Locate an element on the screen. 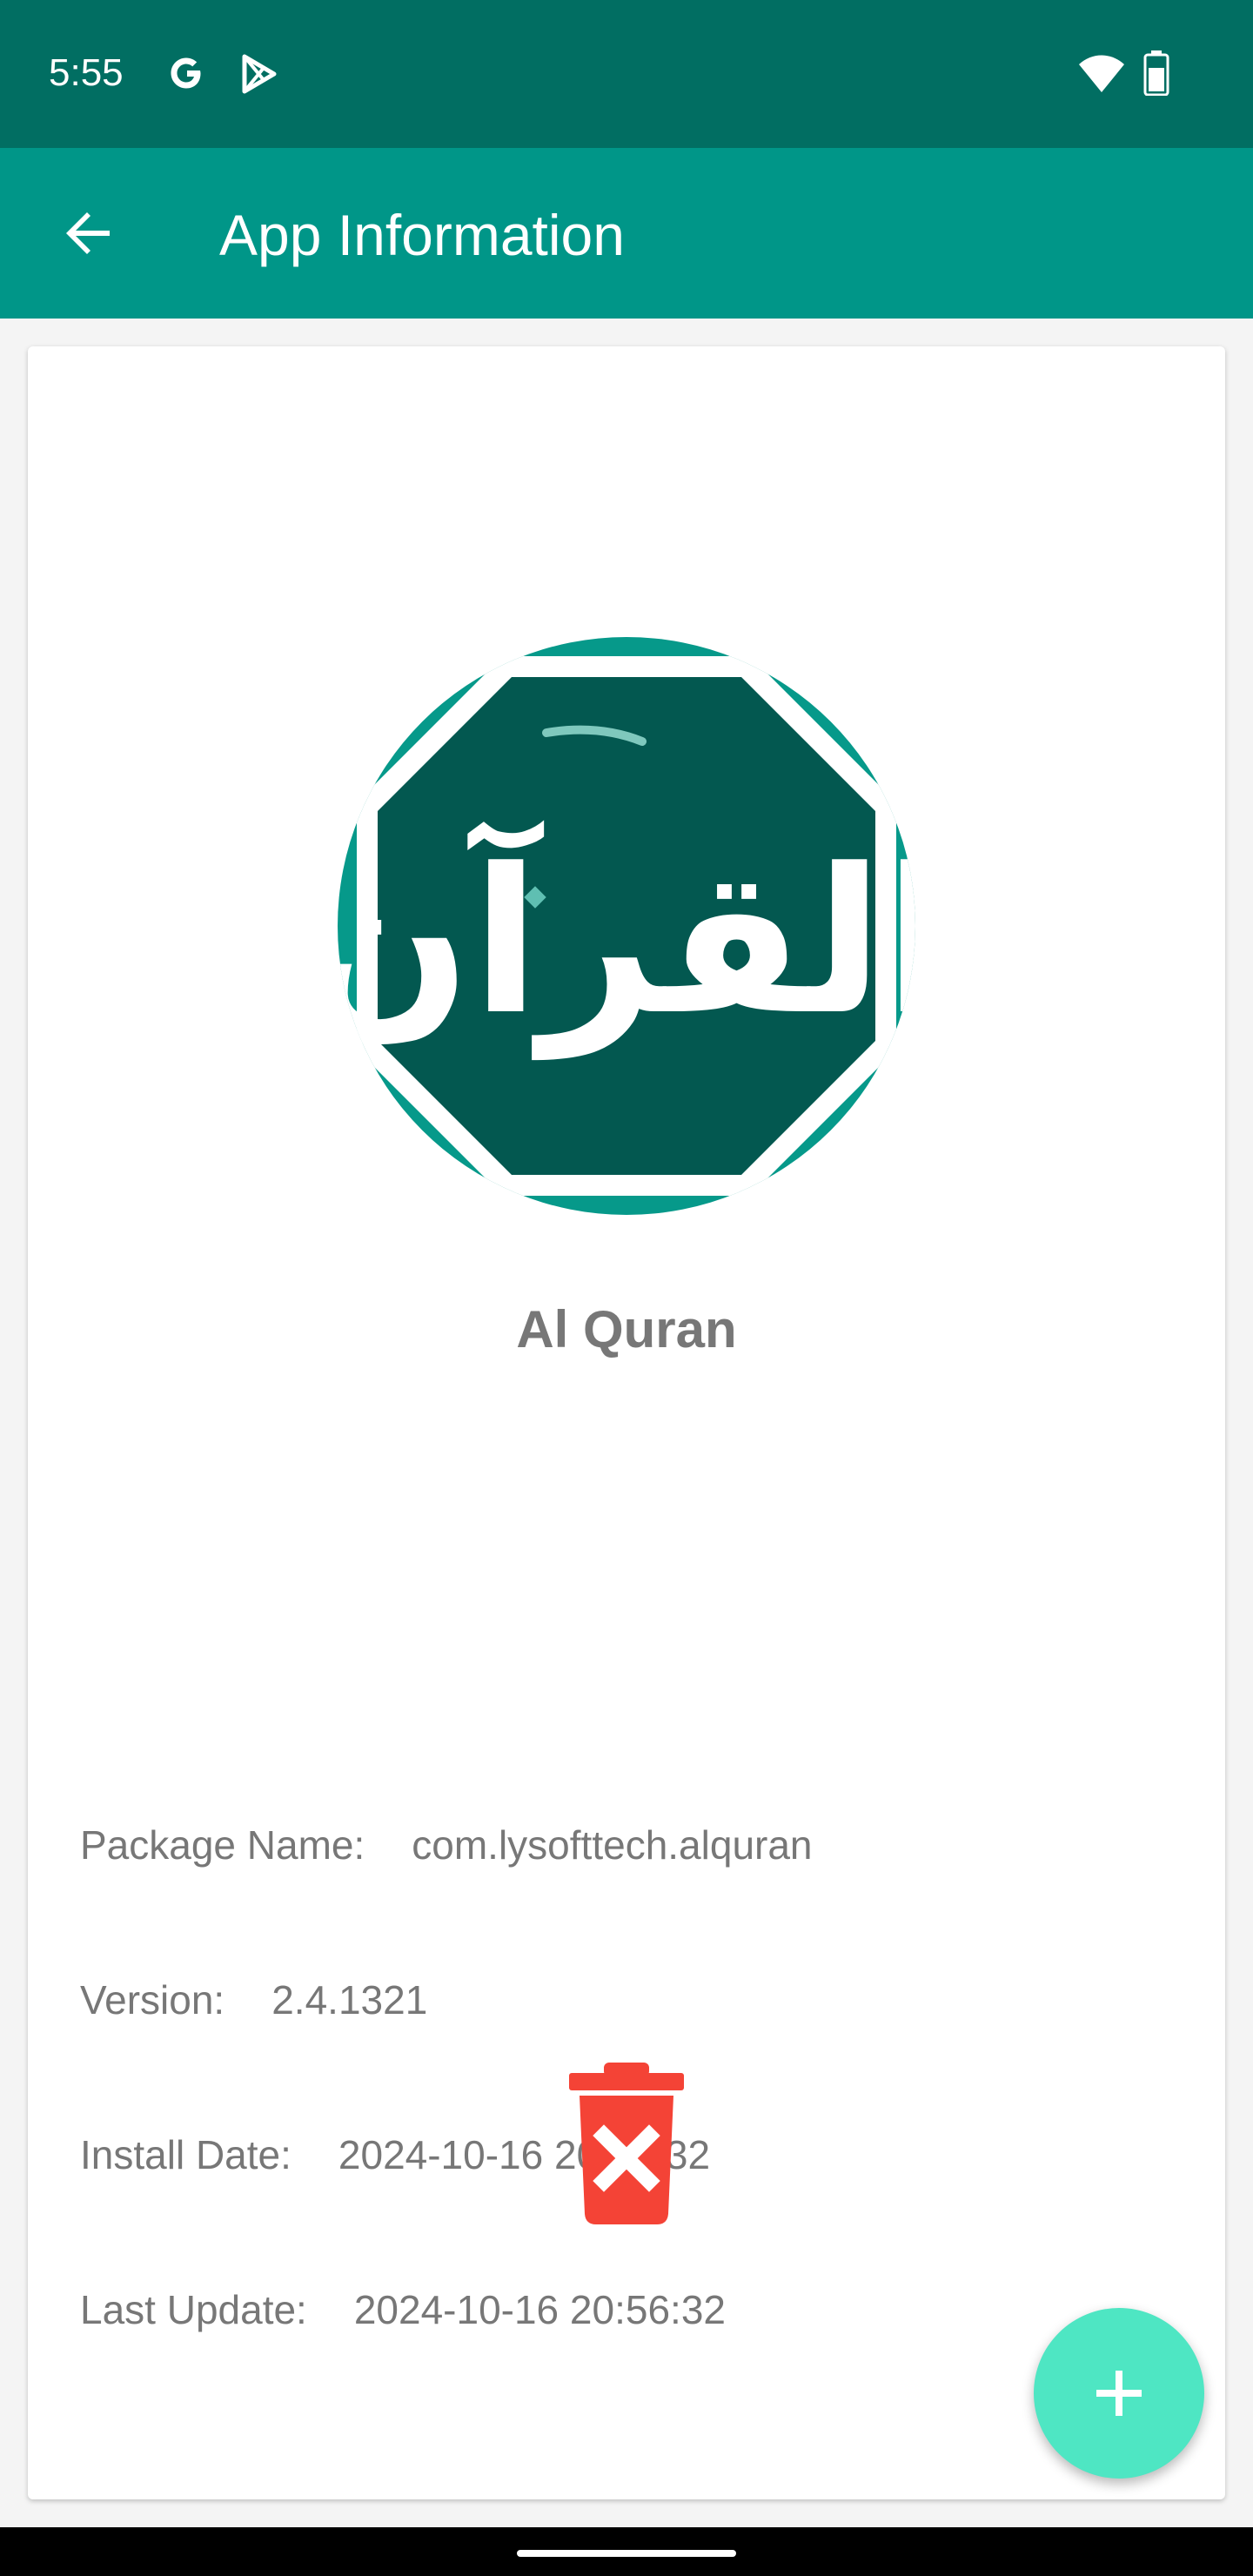 The width and height of the screenshot is (1253, 2576). google-g-icon is located at coordinates (186, 73).